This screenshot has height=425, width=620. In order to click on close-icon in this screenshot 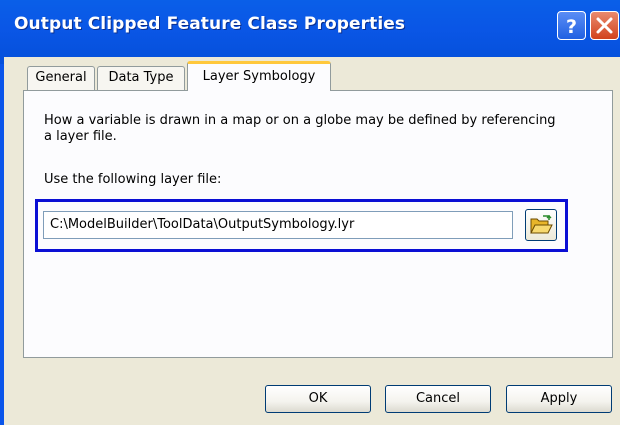, I will do `click(604, 25)`.